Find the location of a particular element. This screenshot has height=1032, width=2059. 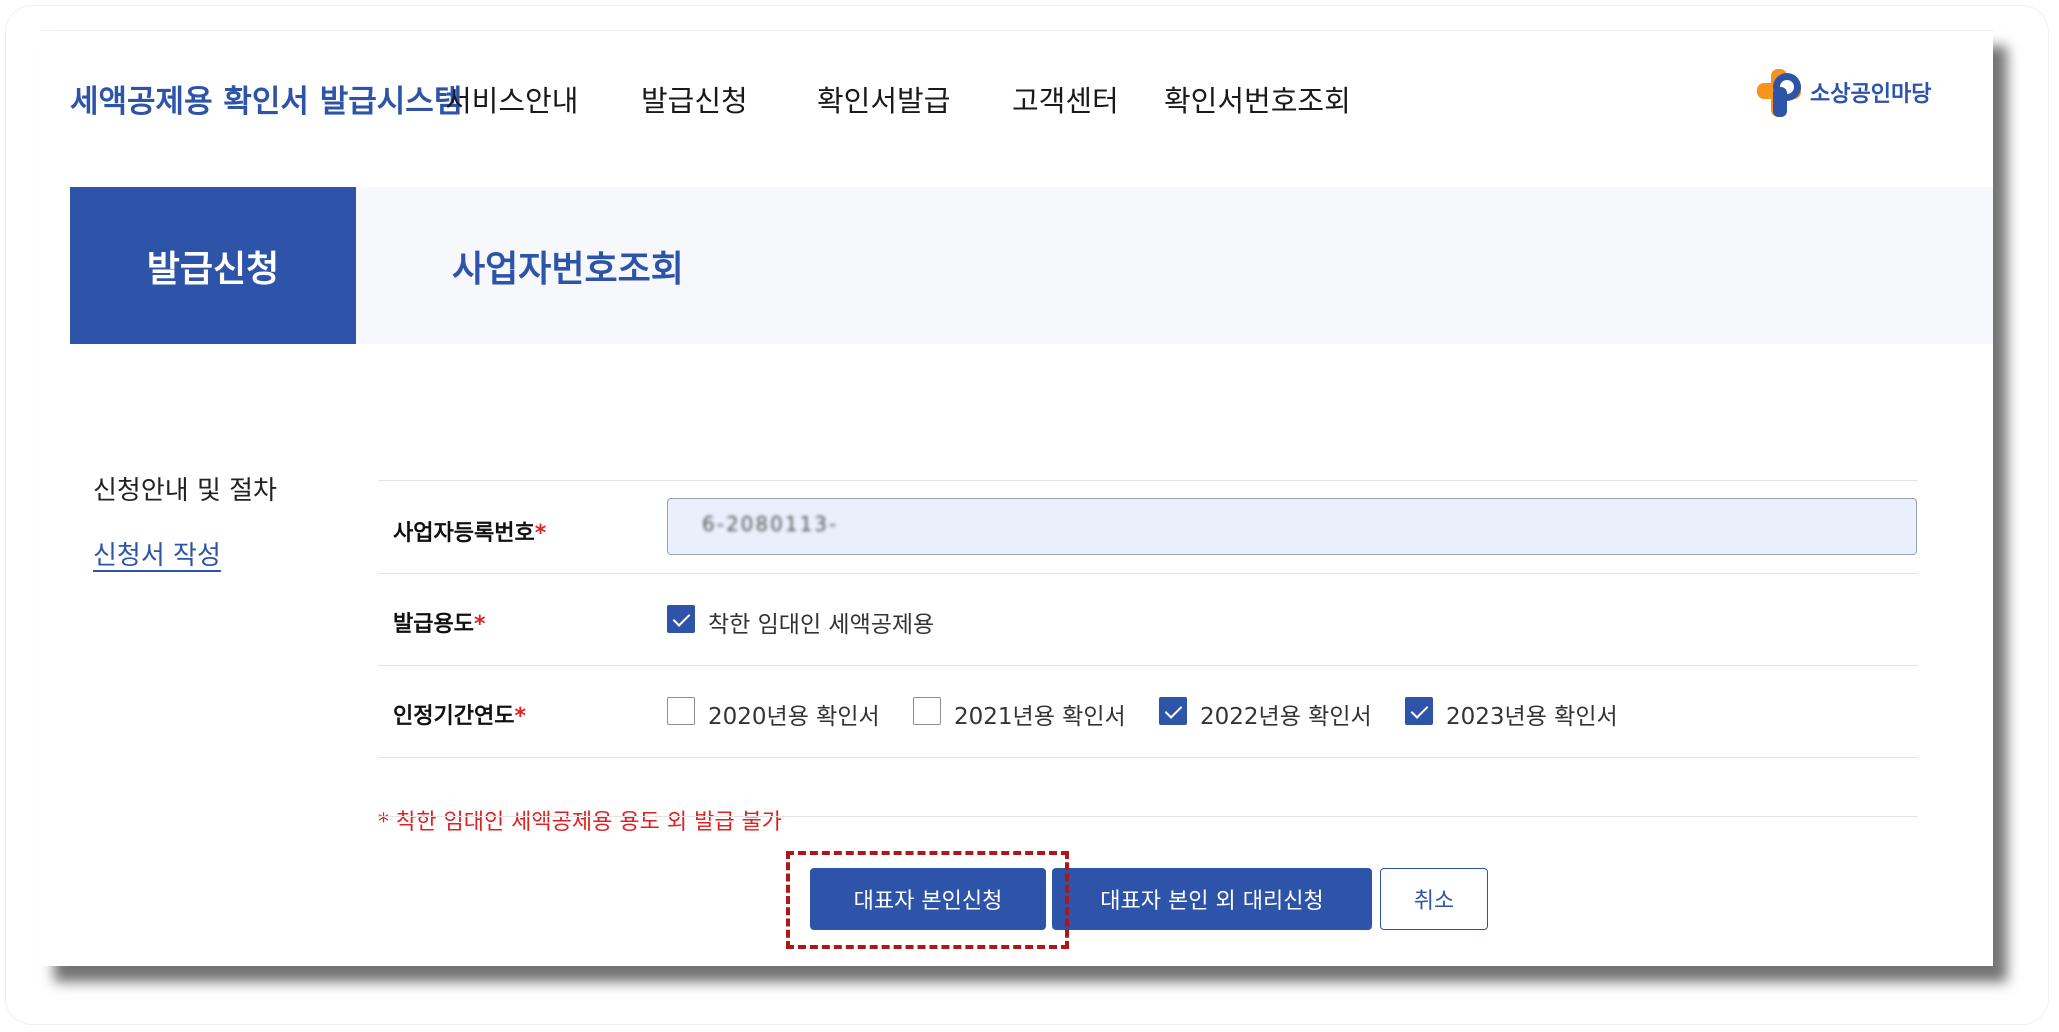

year-2021-label: 2021년용 확인서 is located at coordinates (1040, 717).